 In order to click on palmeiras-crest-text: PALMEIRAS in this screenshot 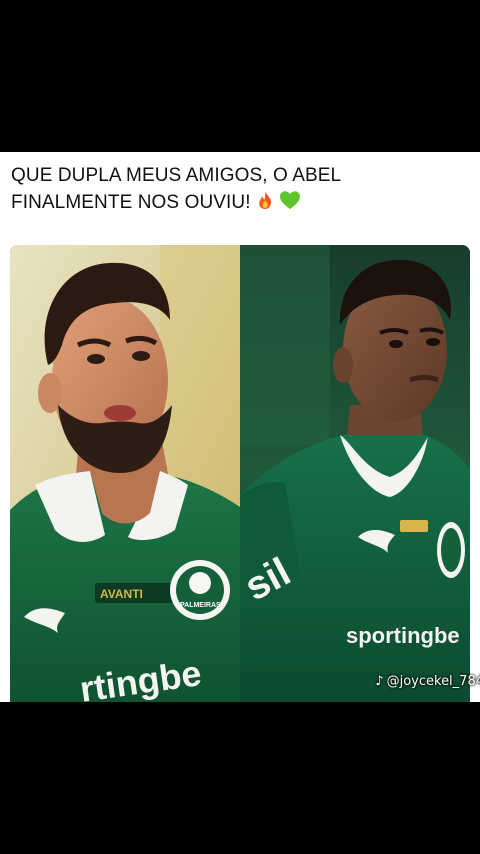, I will do `click(200, 605)`.